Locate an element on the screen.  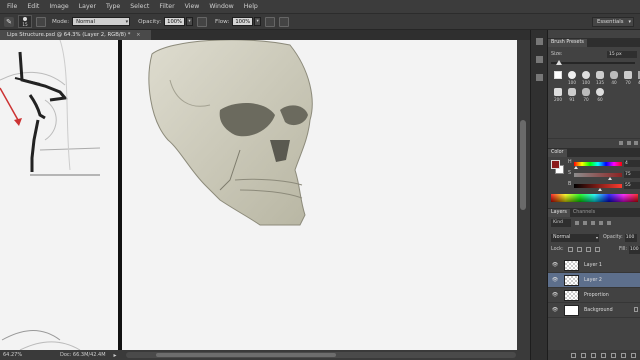
brush-tip: 135 is located at coordinates (600, 79).